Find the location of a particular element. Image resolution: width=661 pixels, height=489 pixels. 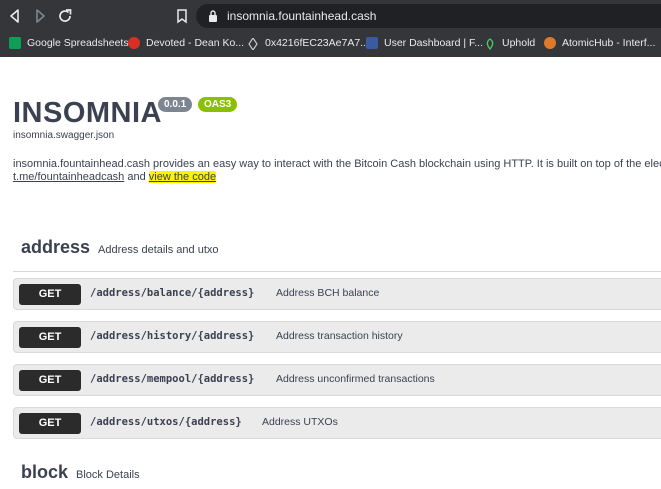

tag-block-header: block Block Details is located at coordinates (80, 472).